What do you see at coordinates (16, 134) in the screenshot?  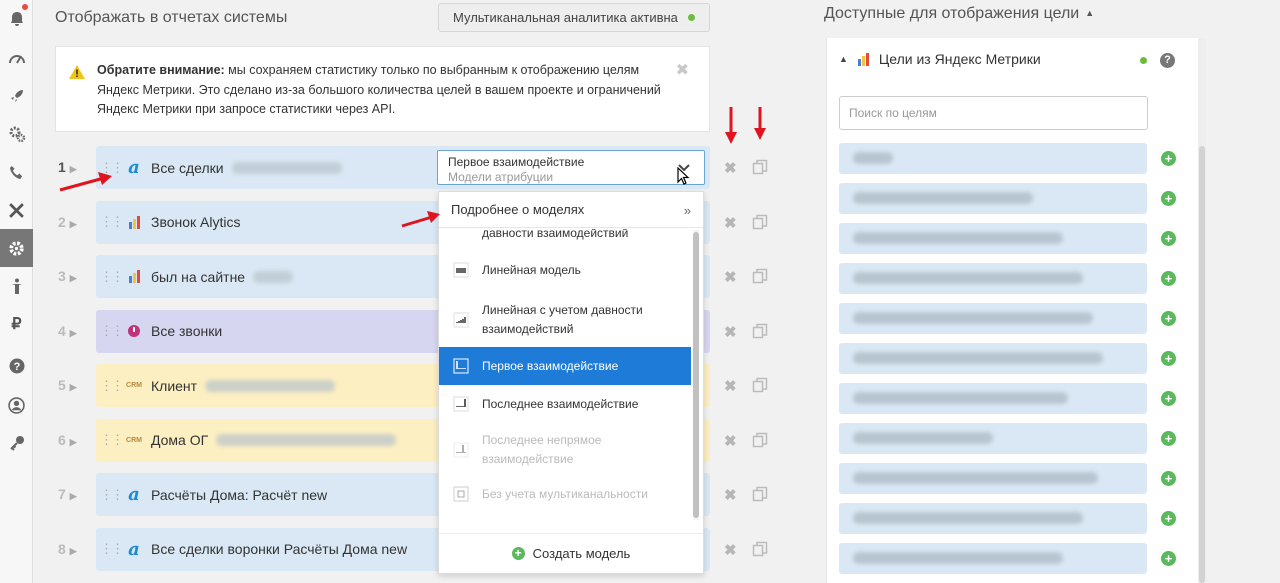 I see `settings-gears-icon` at bounding box center [16, 134].